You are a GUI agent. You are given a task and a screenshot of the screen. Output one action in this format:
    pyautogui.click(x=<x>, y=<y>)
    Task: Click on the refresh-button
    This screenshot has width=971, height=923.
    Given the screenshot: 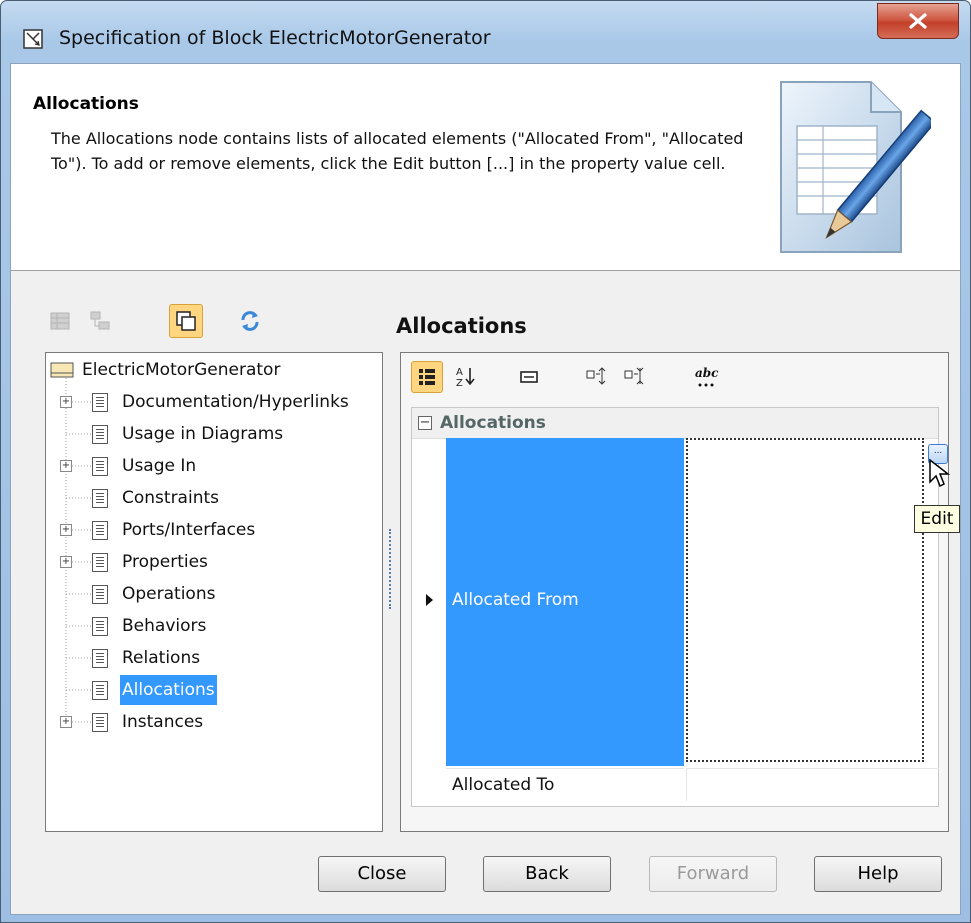 What is the action you would take?
    pyautogui.click(x=250, y=321)
    